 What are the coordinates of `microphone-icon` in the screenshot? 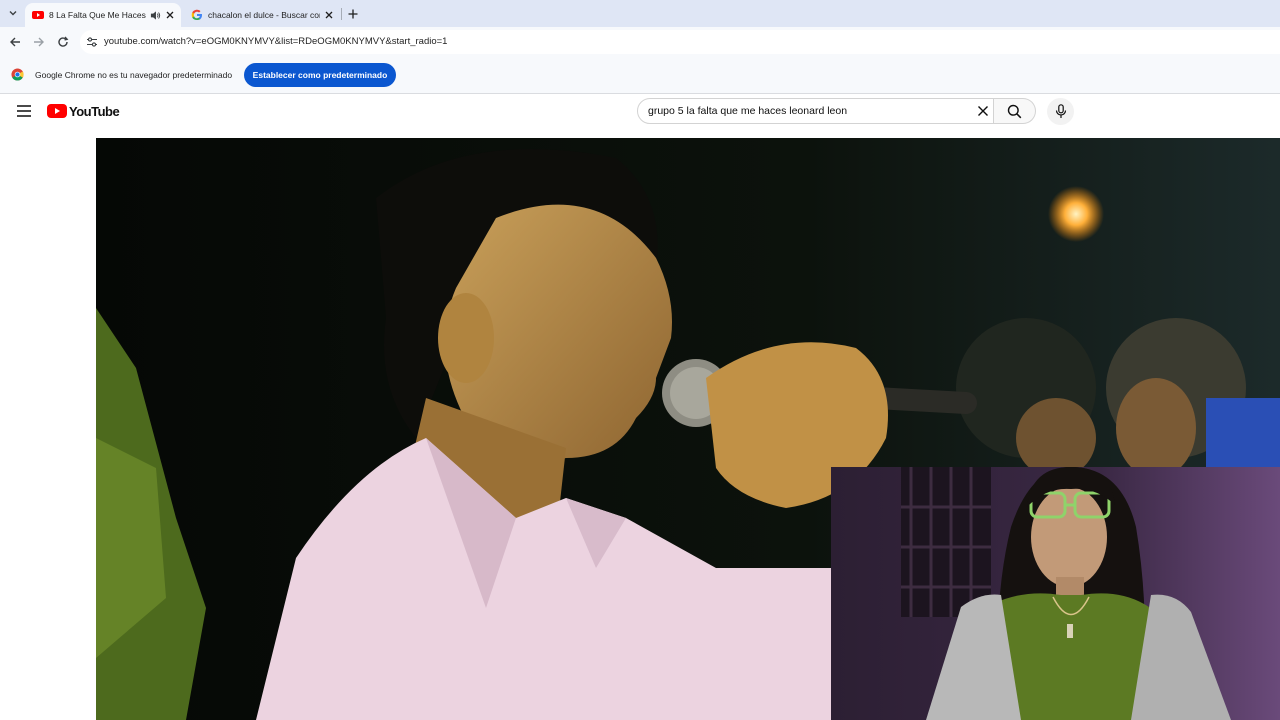 It's located at (1060, 111).